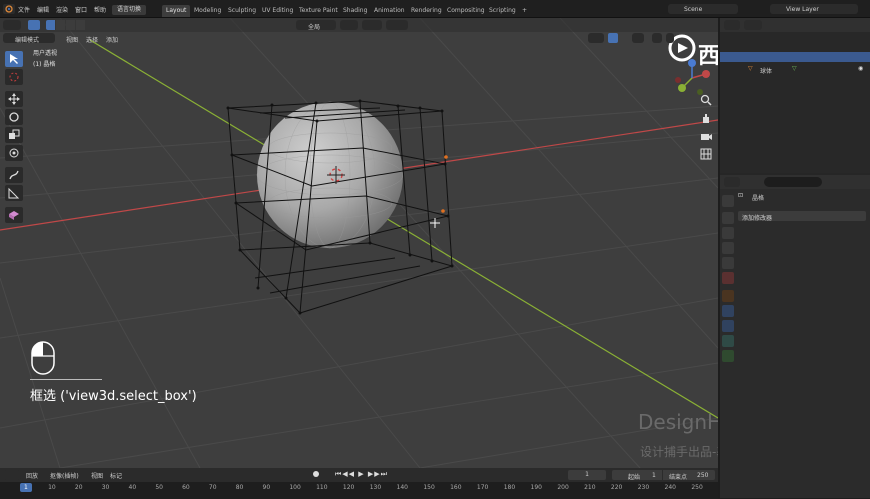  Describe the element at coordinates (62, 9) in the screenshot. I see `menu-render: 渲染` at that location.